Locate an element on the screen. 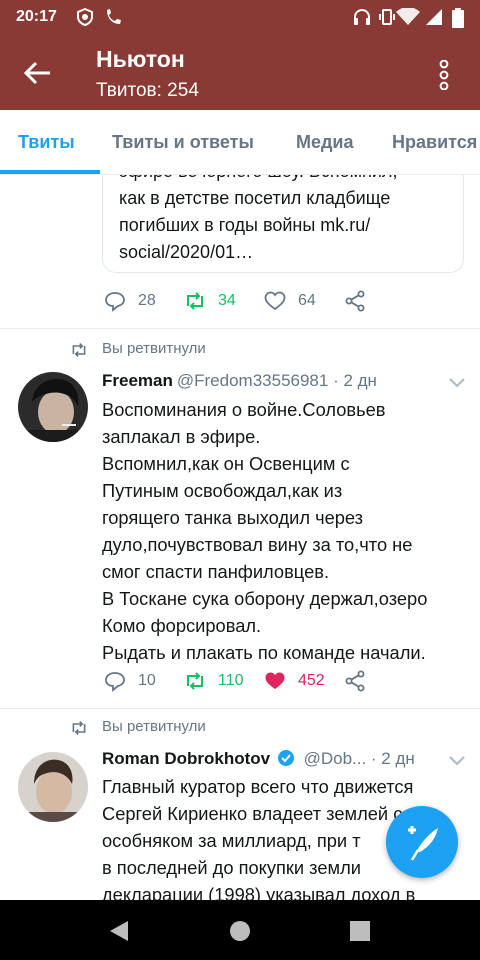 The width and height of the screenshot is (480, 960). tab-tweets-replies: Твиты и ответы is located at coordinates (183, 142).